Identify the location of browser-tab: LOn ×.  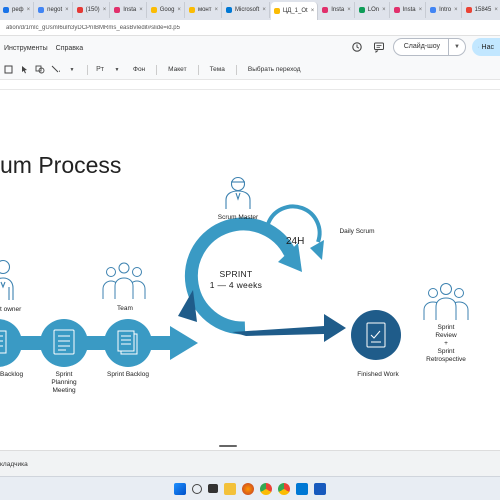
(373, 10).